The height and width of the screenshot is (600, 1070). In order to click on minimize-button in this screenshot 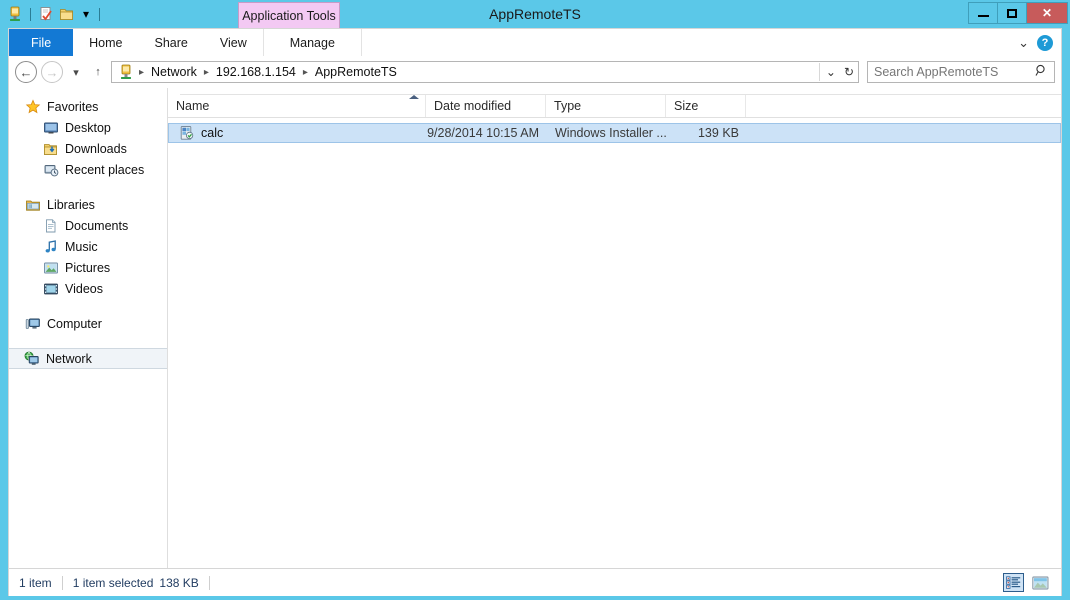, I will do `click(983, 13)`.